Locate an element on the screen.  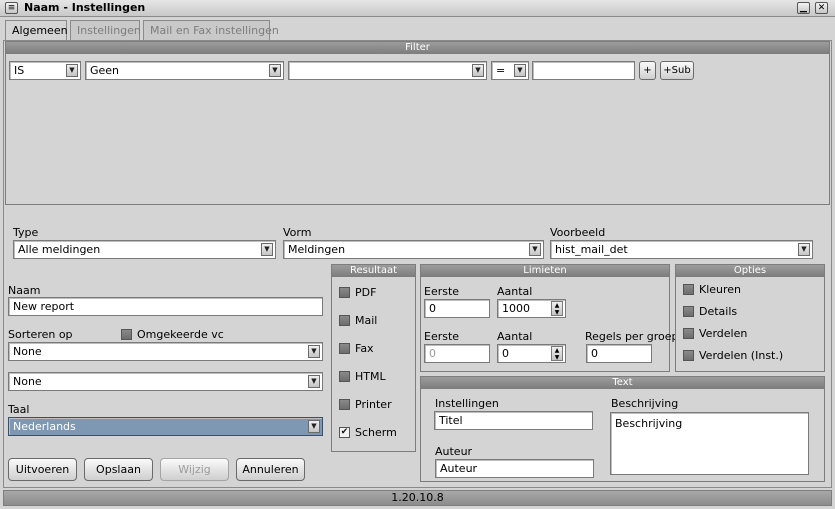
beschrijving-textarea: Beschrijving is located at coordinates (709, 443).